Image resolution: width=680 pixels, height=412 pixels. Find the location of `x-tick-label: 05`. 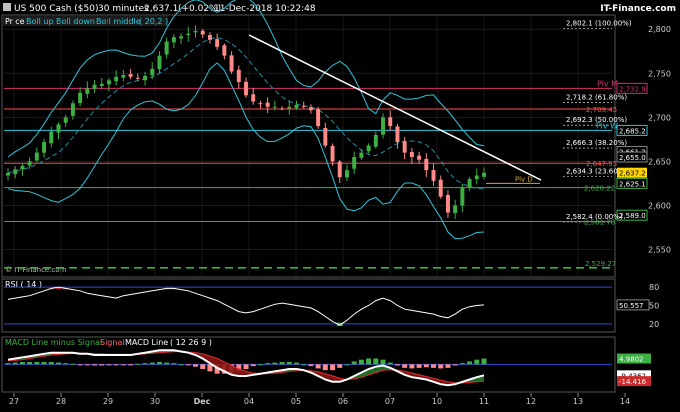

x-tick-label: 05 is located at coordinates (296, 401).